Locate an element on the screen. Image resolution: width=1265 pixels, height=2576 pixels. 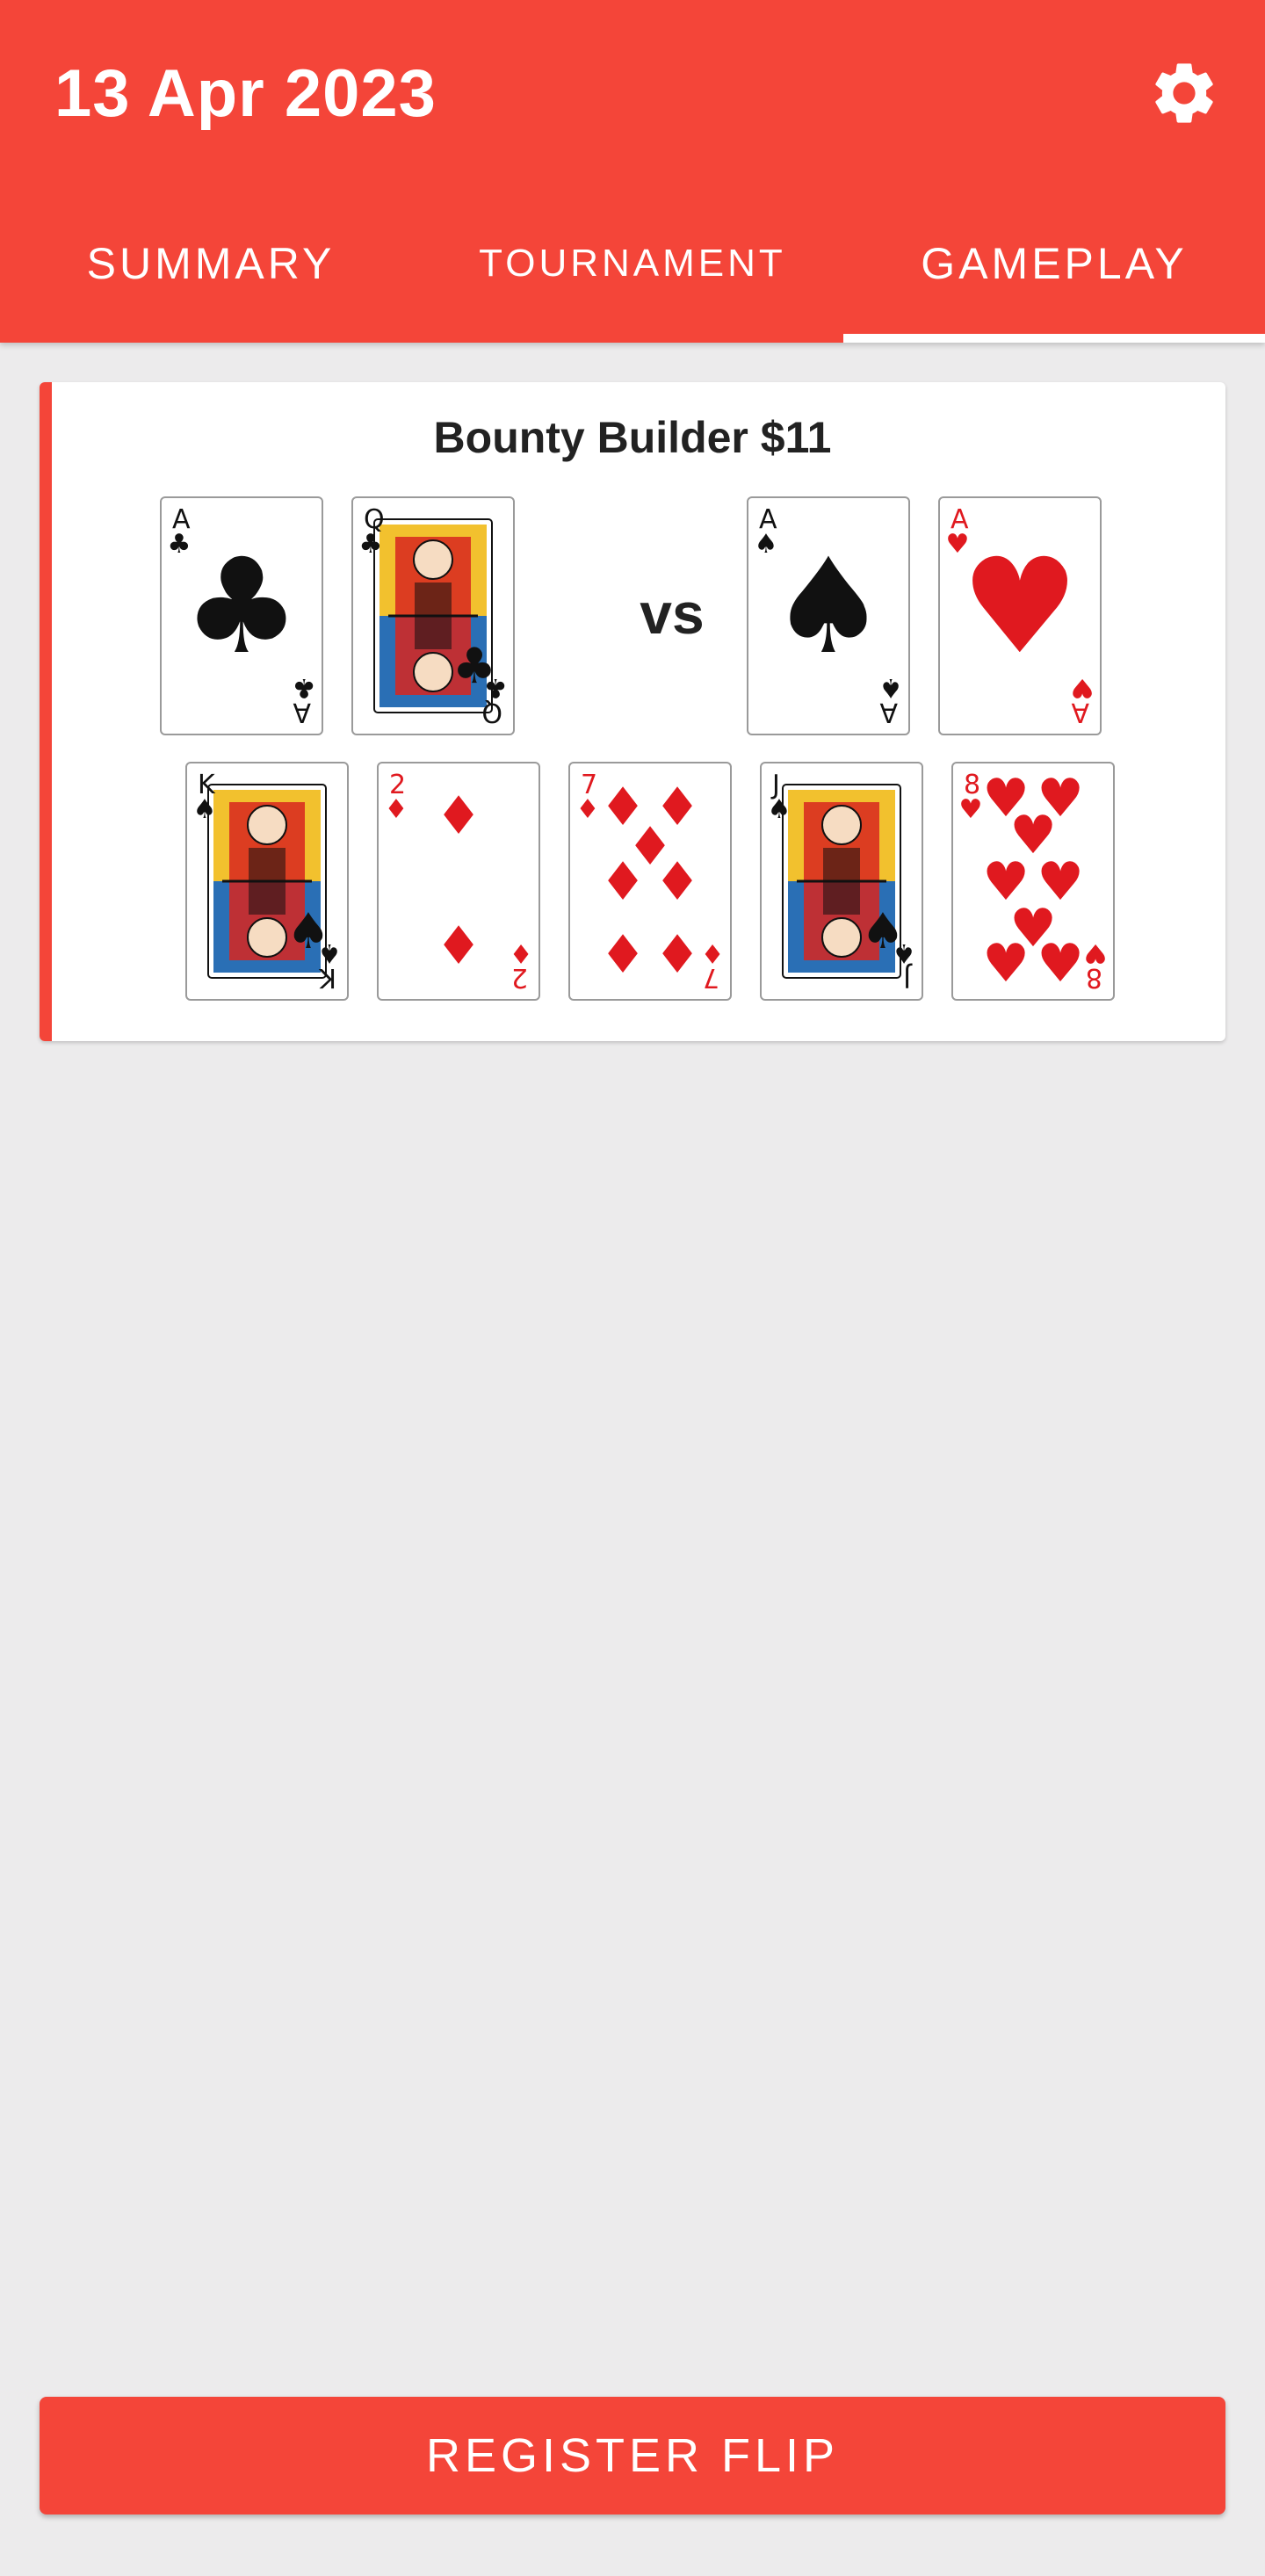
tournament-name: Bounty Builder $11 is located at coordinates (632, 437).